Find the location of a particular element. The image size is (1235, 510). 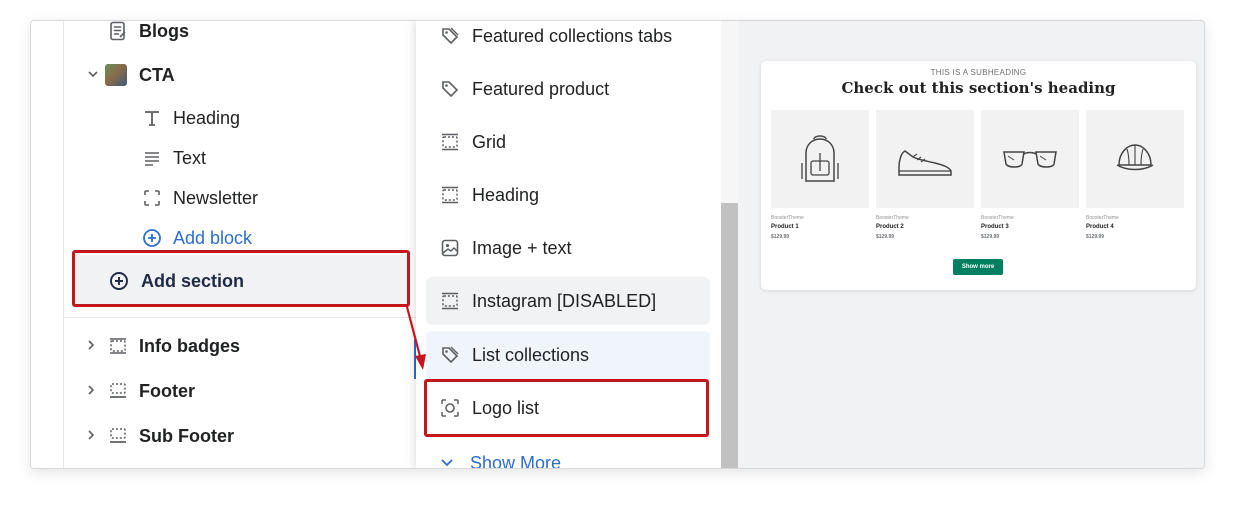

sidebar-item-footer: Footer is located at coordinates (141, 391).